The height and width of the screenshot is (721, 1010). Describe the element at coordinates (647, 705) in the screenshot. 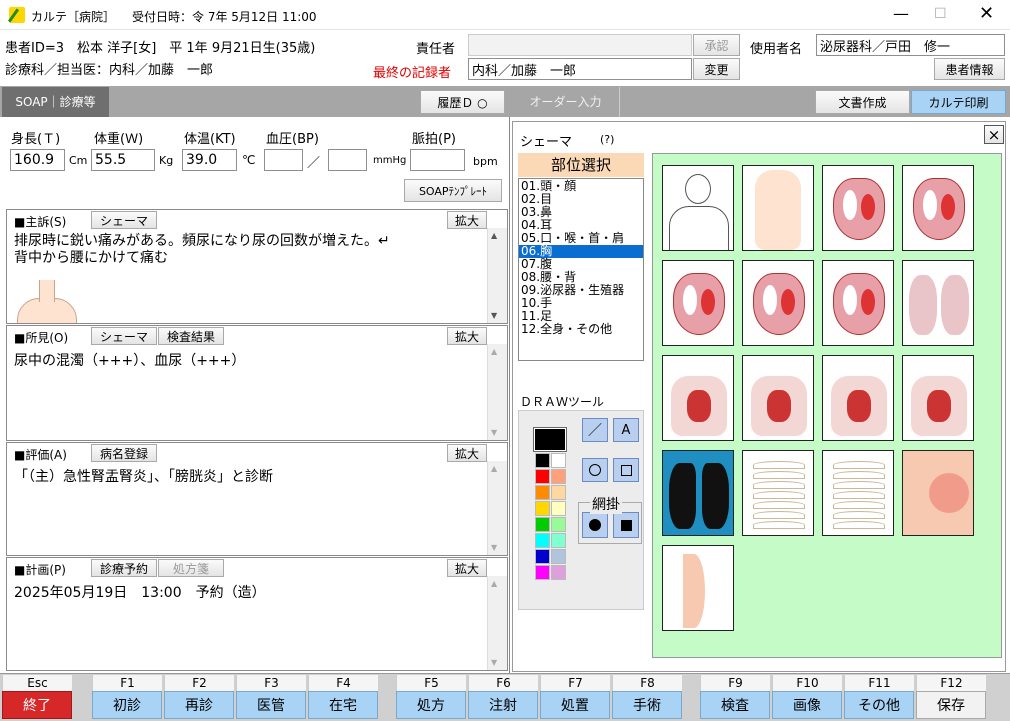

I see `function-key-button: 手術` at that location.